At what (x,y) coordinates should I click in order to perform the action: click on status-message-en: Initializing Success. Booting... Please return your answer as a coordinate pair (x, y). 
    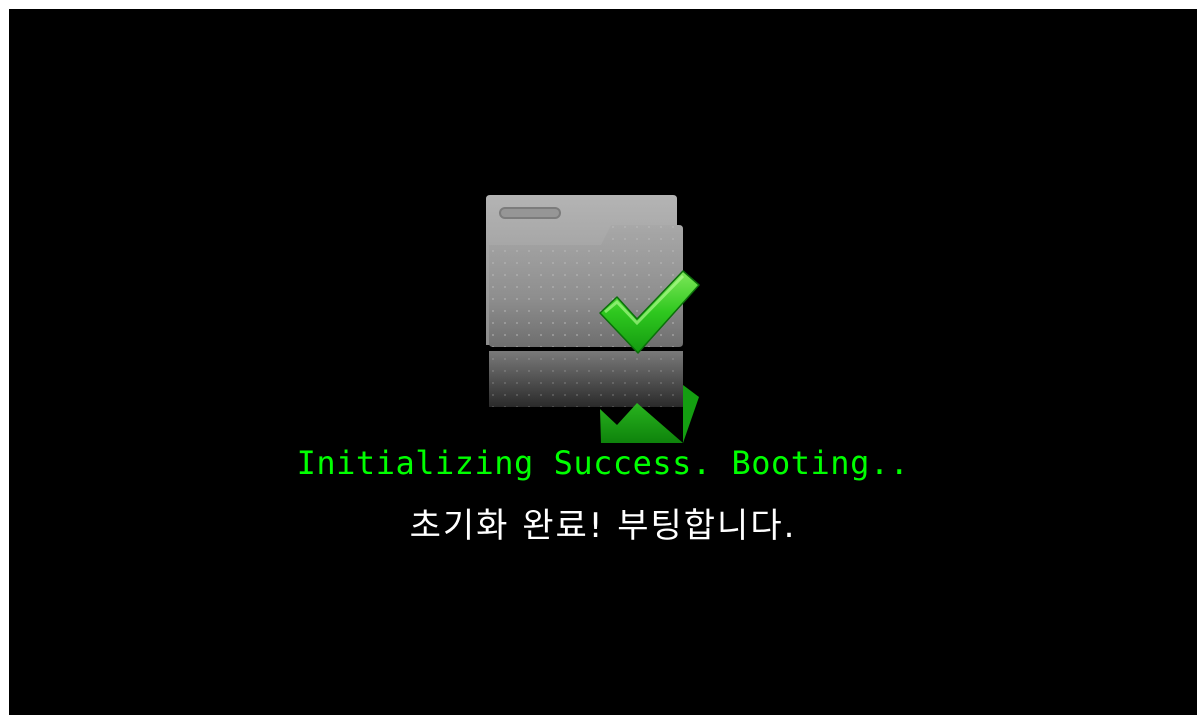
    Looking at the image, I should click on (603, 463).